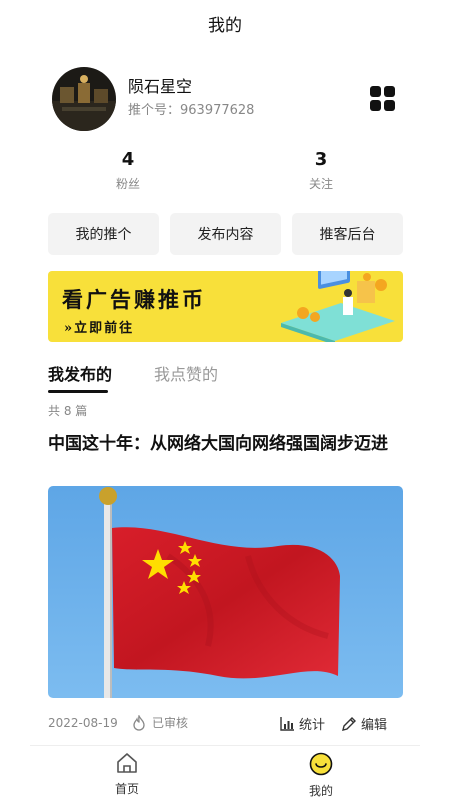 This screenshot has height=800, width=450. What do you see at coordinates (191, 110) in the screenshot?
I see `profile-id: 推个号：963977628` at bounding box center [191, 110].